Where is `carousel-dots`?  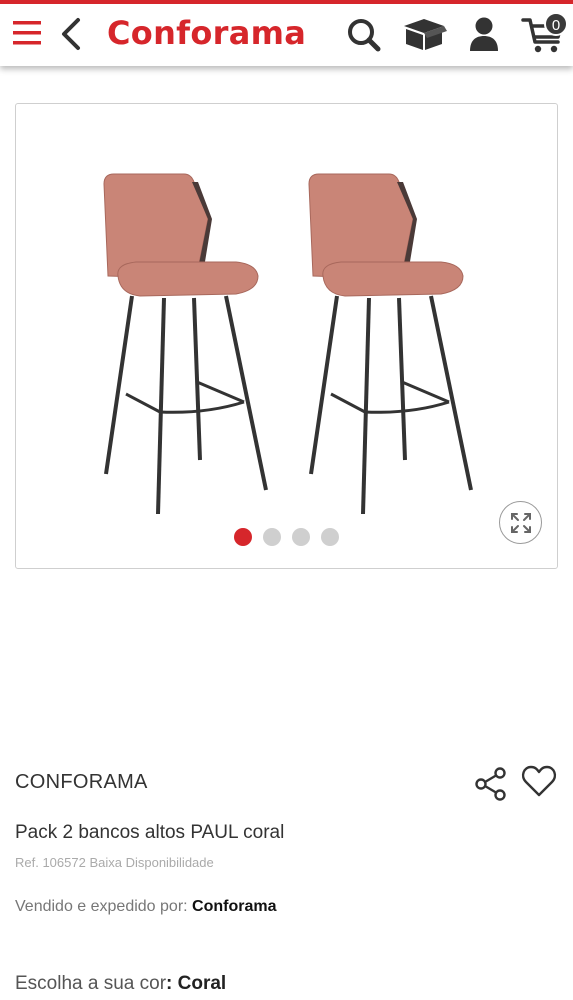 carousel-dots is located at coordinates (292, 537).